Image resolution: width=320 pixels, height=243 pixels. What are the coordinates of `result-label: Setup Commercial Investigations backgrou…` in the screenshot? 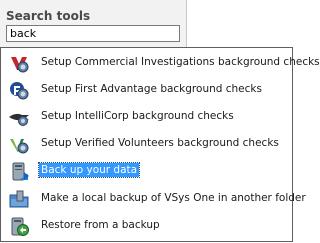 It's located at (180, 62).